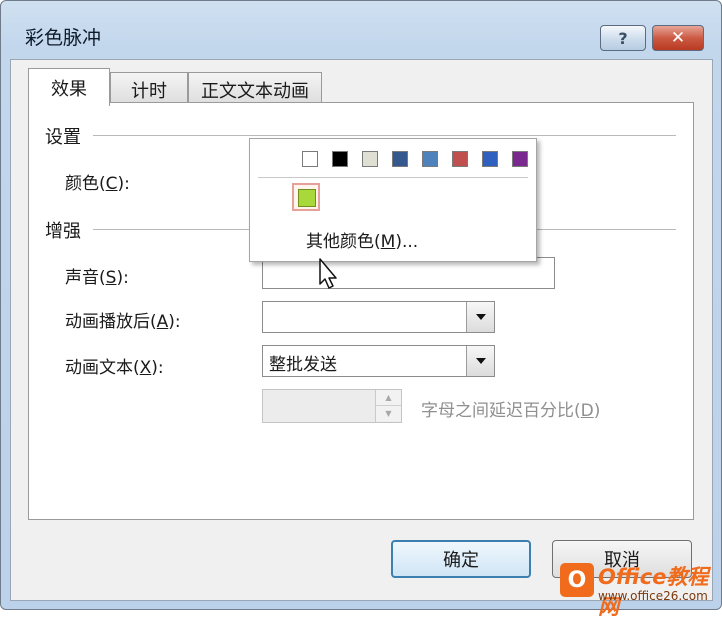 This screenshot has height=621, width=722. I want to click on close-button: ✕, so click(678, 38).